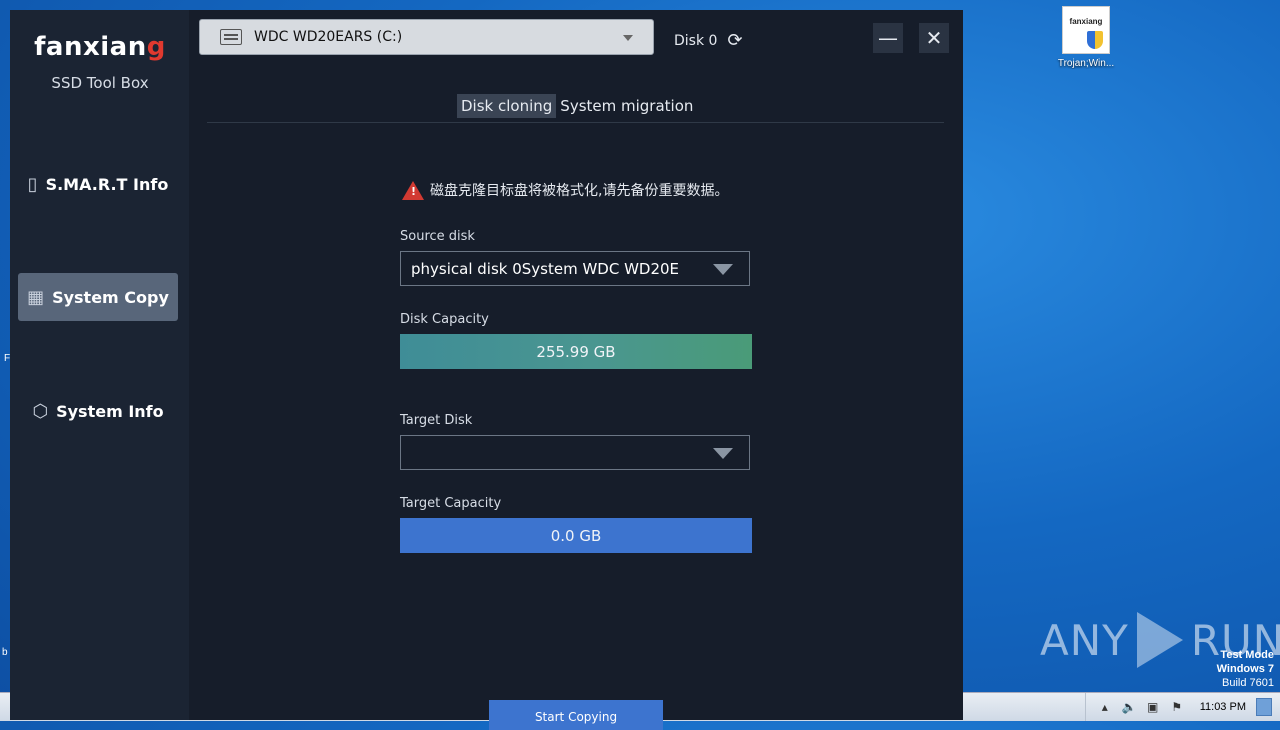 The width and height of the screenshot is (1280, 730). What do you see at coordinates (156, 47) in the screenshot?
I see `brand-text-accent: g` at bounding box center [156, 47].